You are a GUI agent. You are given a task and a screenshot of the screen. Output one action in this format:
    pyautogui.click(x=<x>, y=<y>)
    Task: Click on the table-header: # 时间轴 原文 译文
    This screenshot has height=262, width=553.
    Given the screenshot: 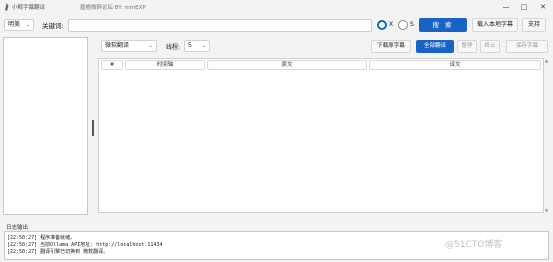 What is the action you would take?
    pyautogui.click(x=321, y=64)
    